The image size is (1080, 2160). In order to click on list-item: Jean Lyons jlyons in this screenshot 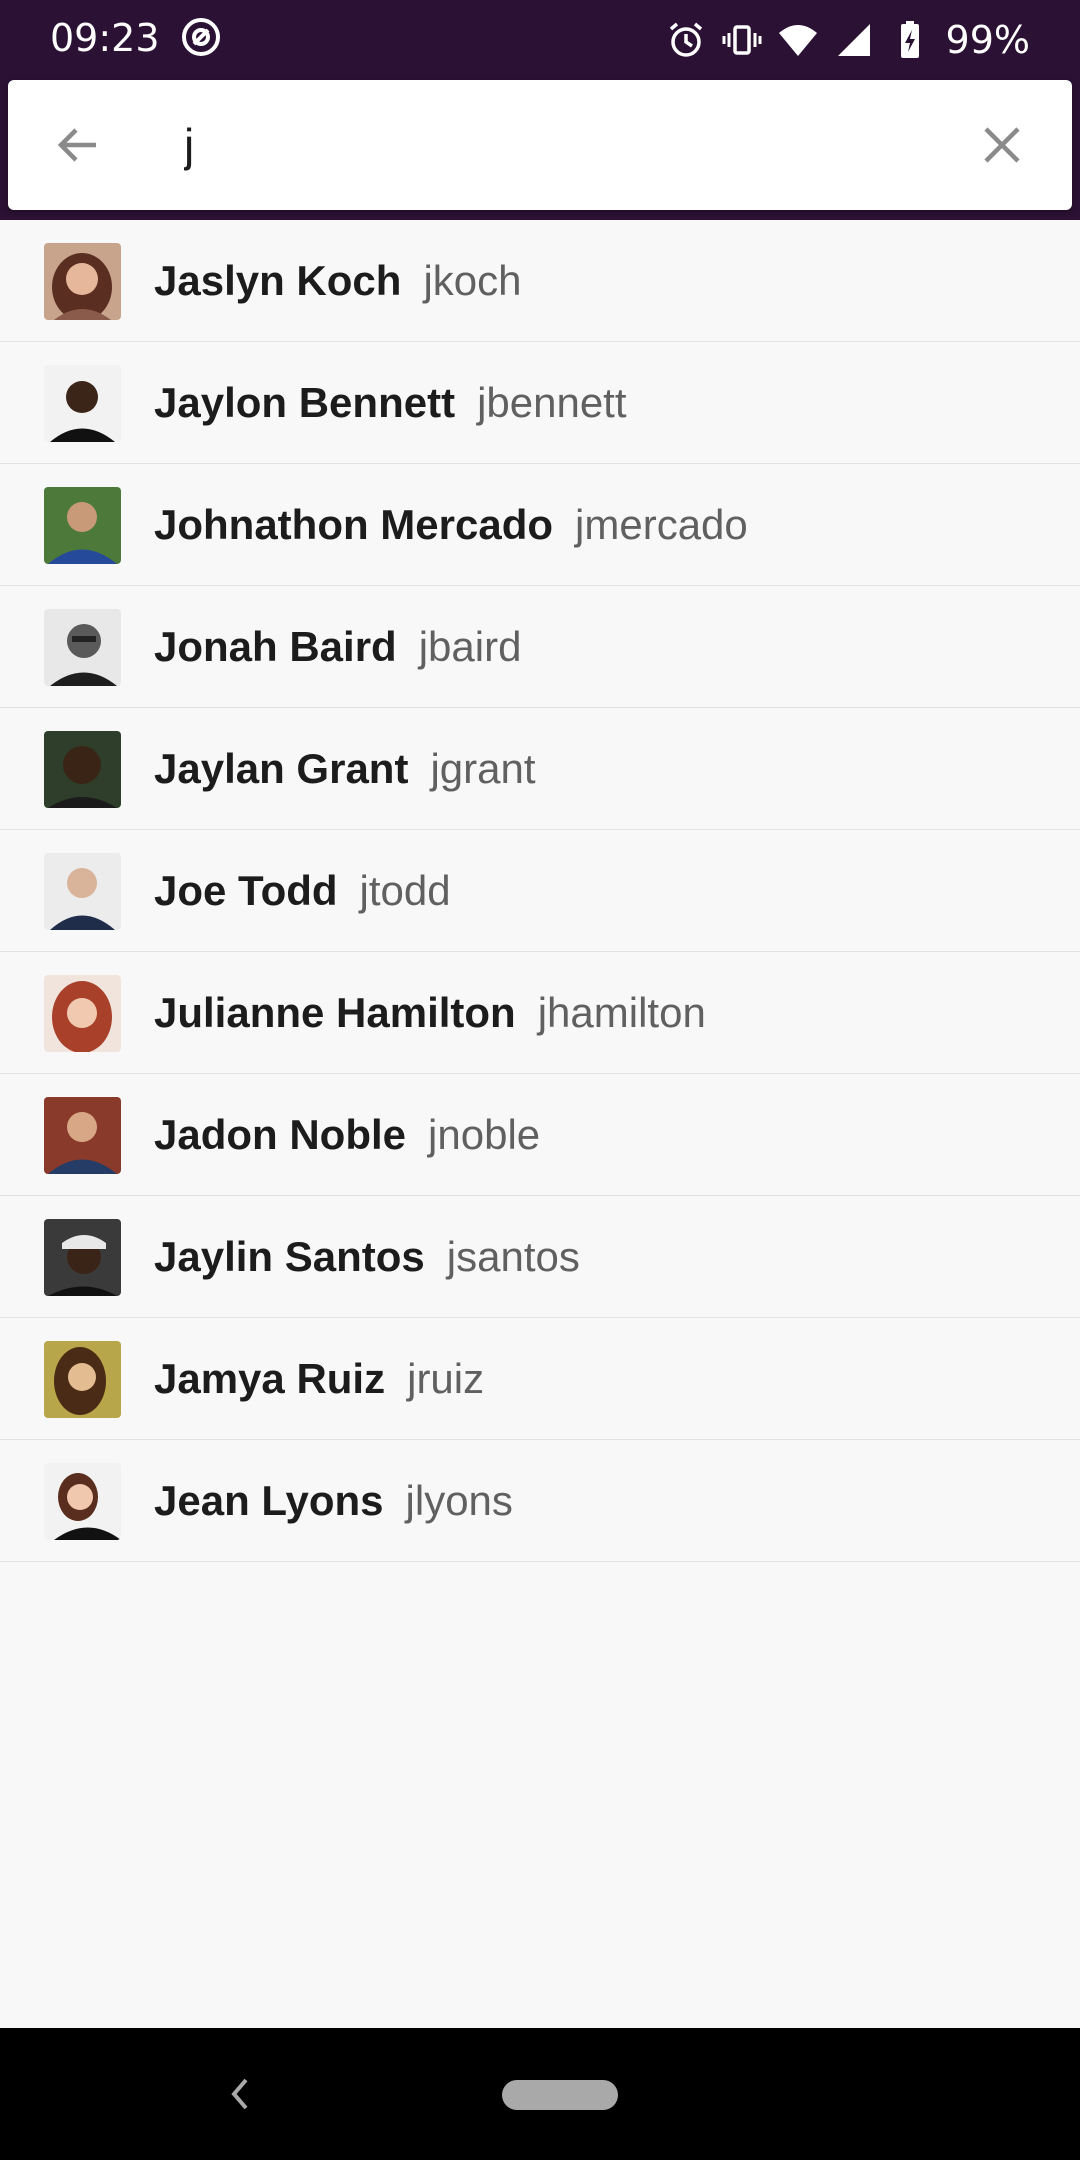, I will do `click(540, 1501)`.